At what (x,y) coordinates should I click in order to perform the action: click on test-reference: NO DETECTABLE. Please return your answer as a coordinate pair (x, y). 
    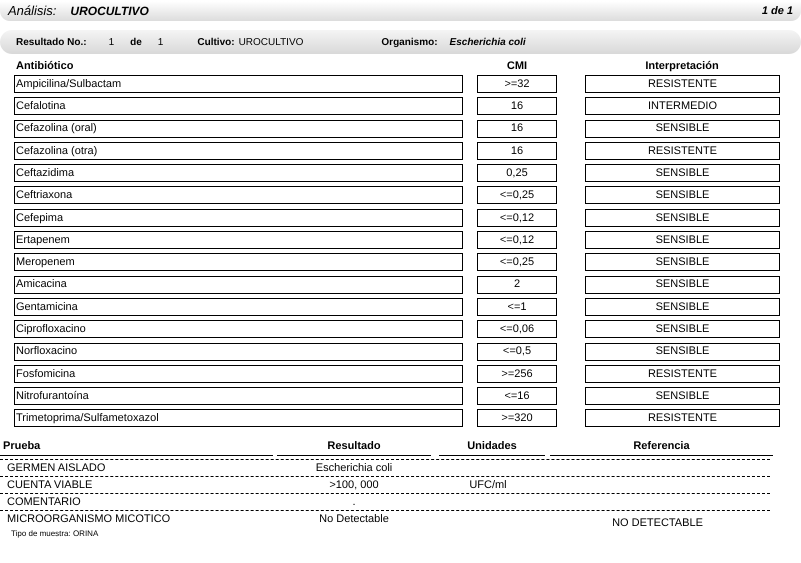
    Looking at the image, I should click on (657, 523).